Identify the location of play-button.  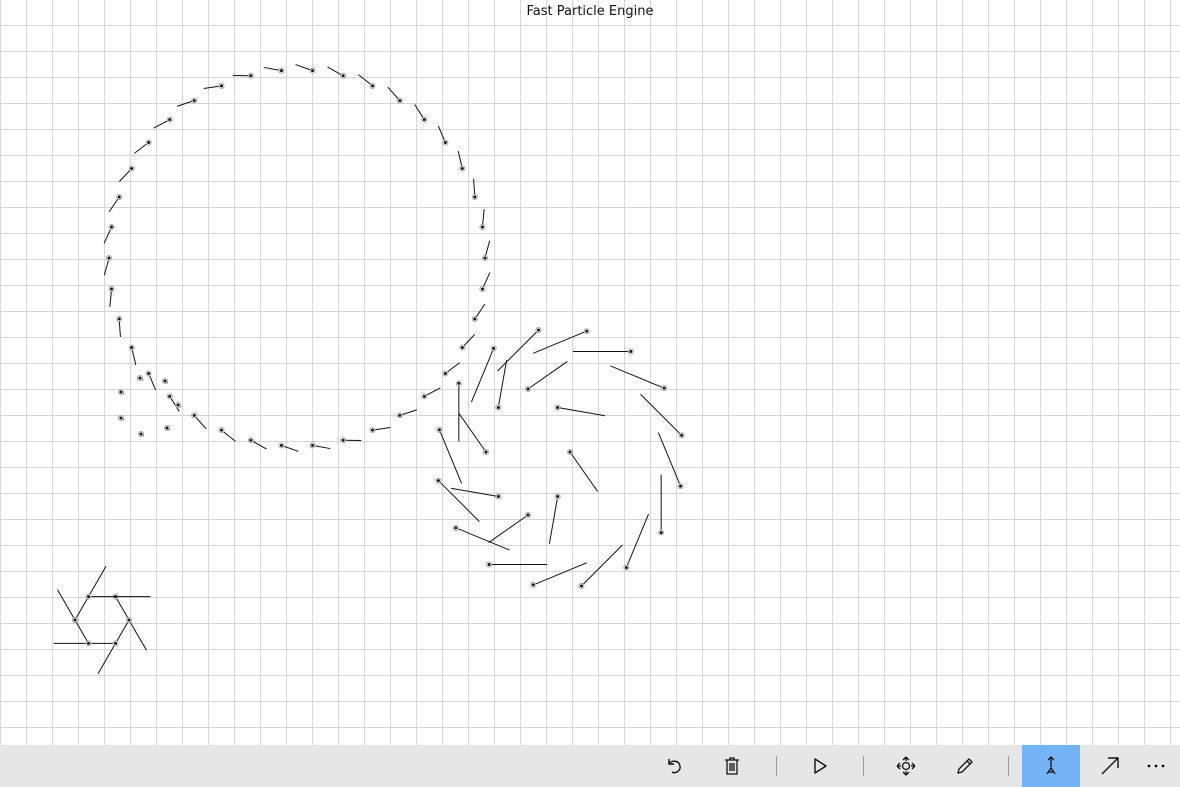
(820, 766).